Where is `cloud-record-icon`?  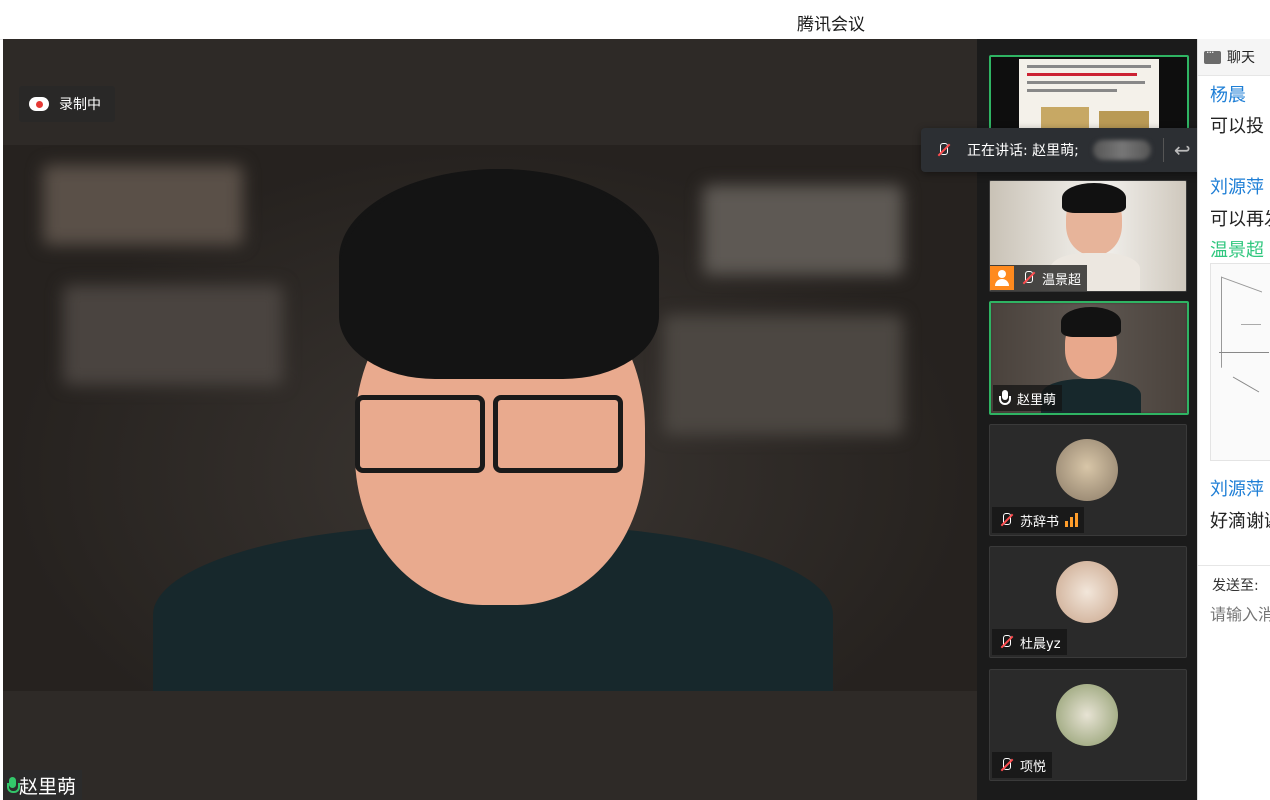 cloud-record-icon is located at coordinates (39, 104).